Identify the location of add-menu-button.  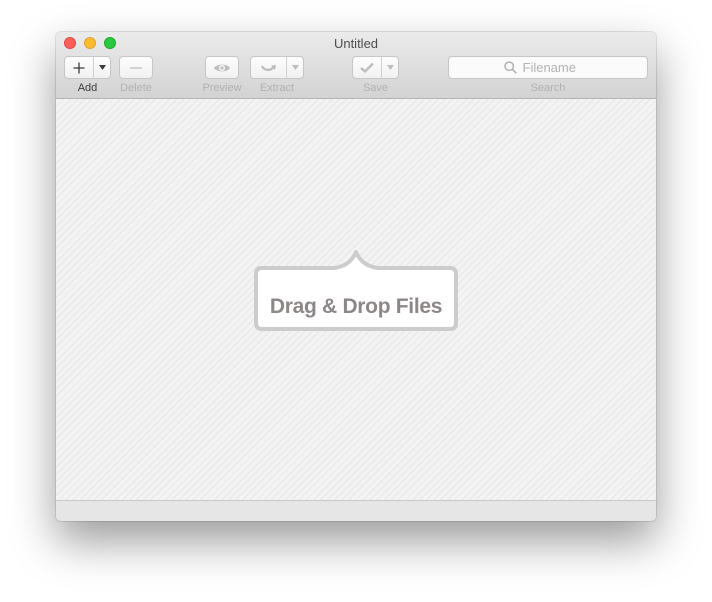
(101, 67).